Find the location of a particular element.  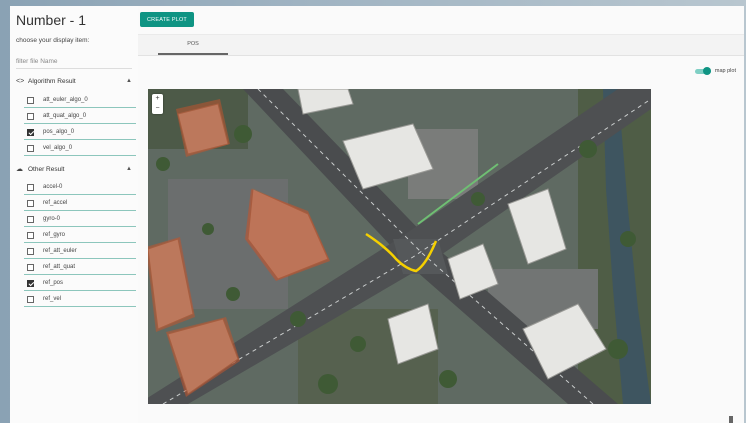

zoom-control: + − is located at coordinates (157, 104).